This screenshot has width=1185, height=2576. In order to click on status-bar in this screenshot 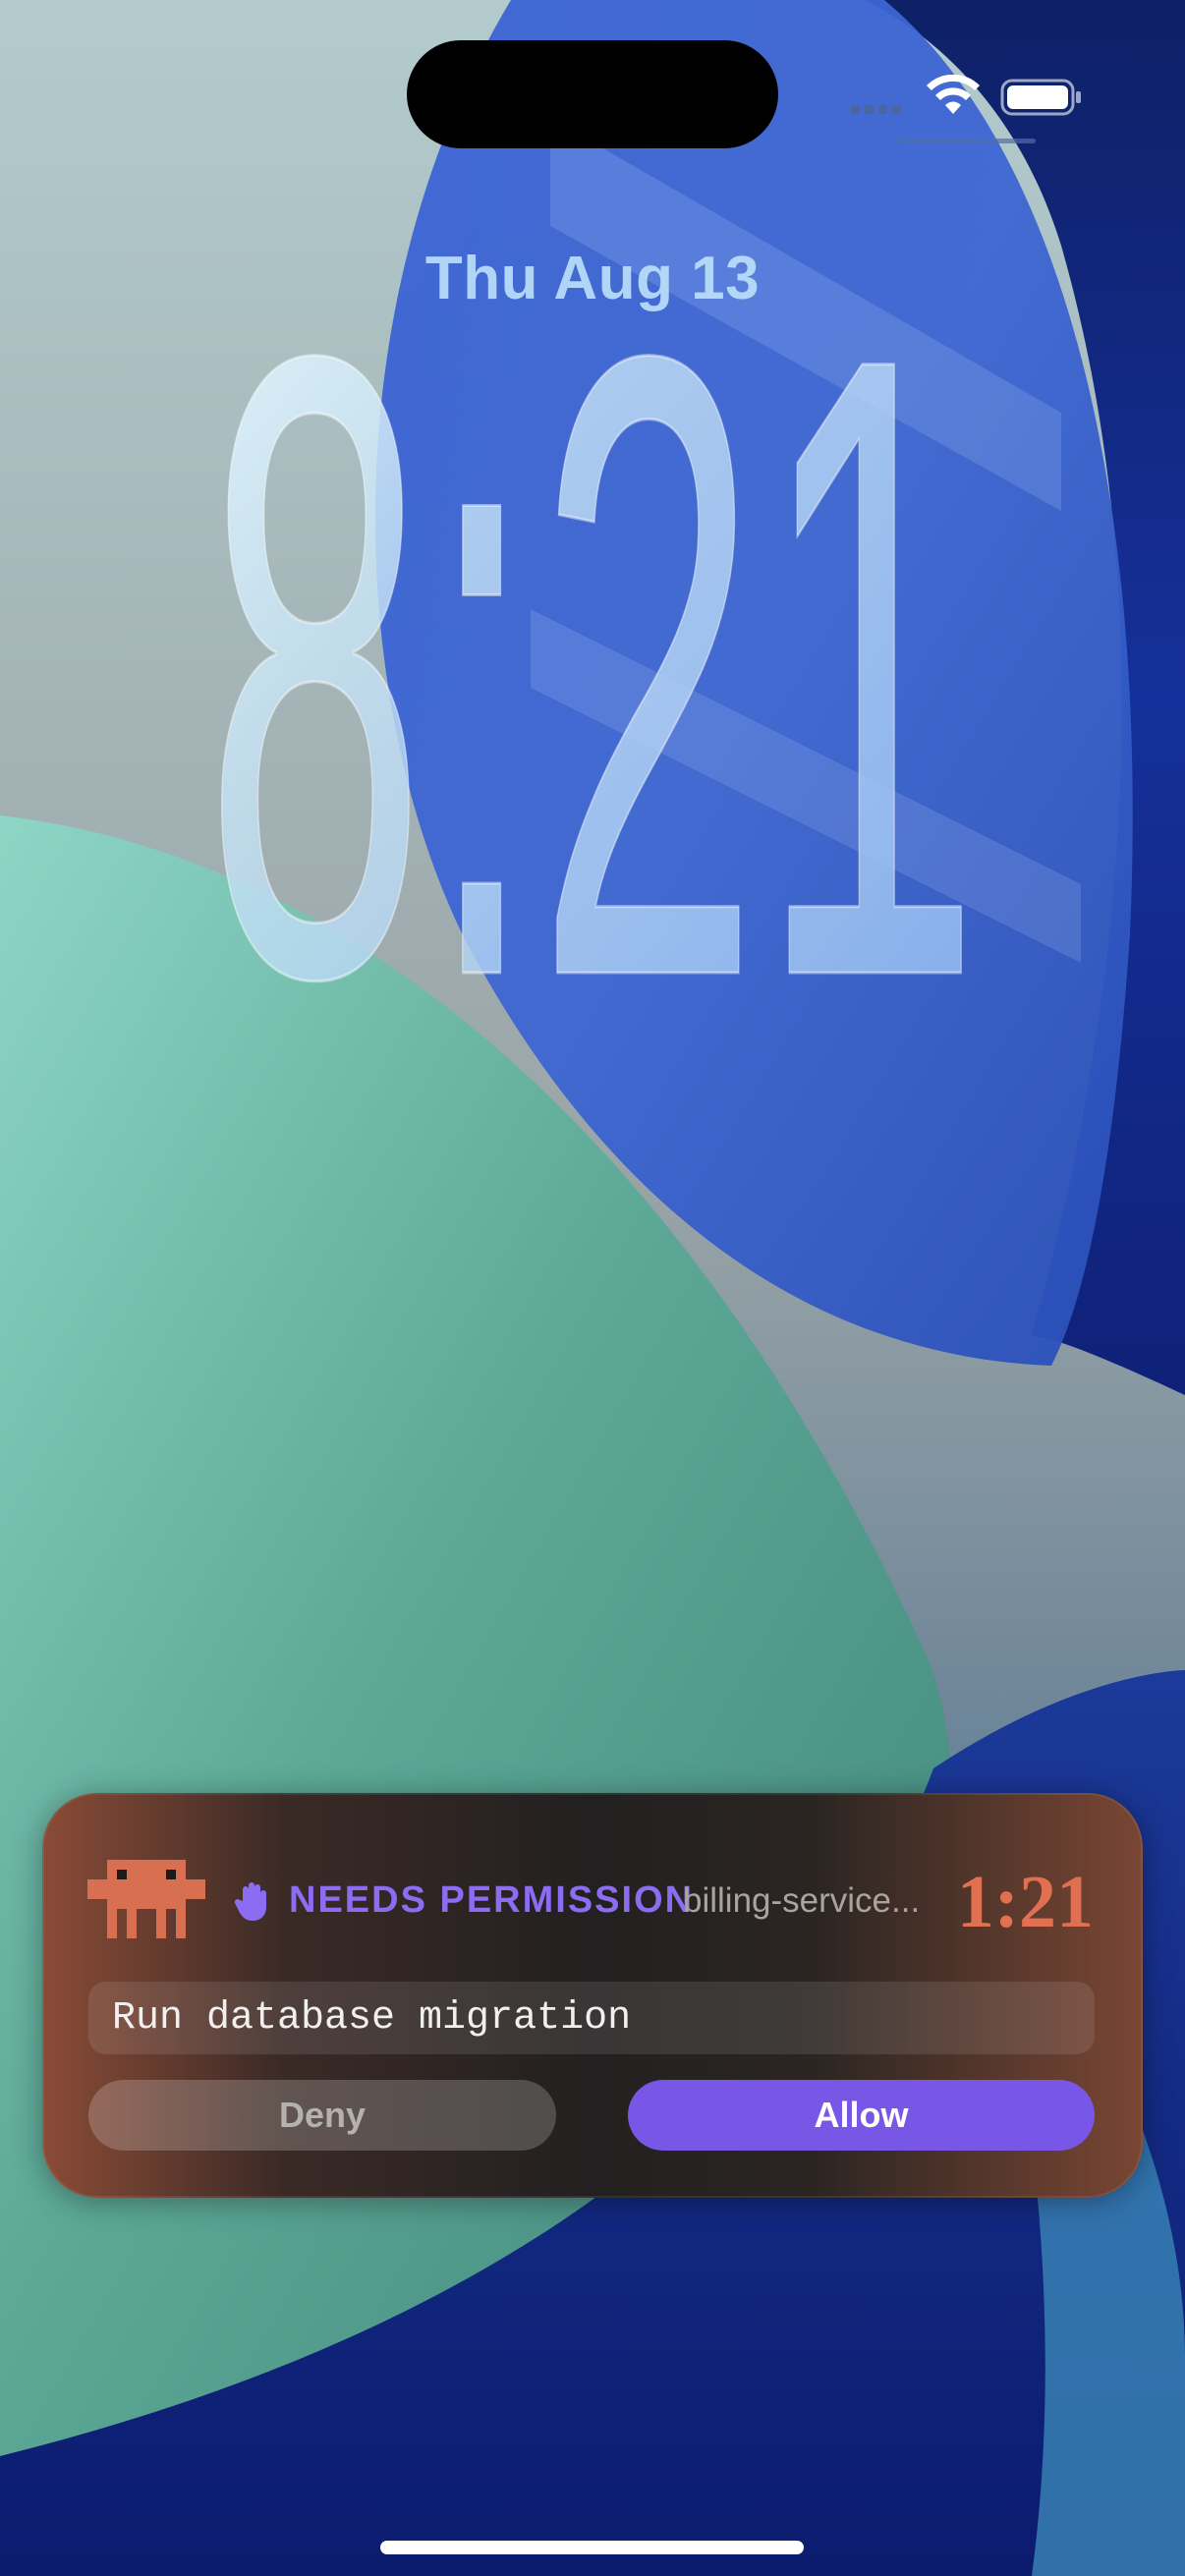, I will do `click(968, 98)`.